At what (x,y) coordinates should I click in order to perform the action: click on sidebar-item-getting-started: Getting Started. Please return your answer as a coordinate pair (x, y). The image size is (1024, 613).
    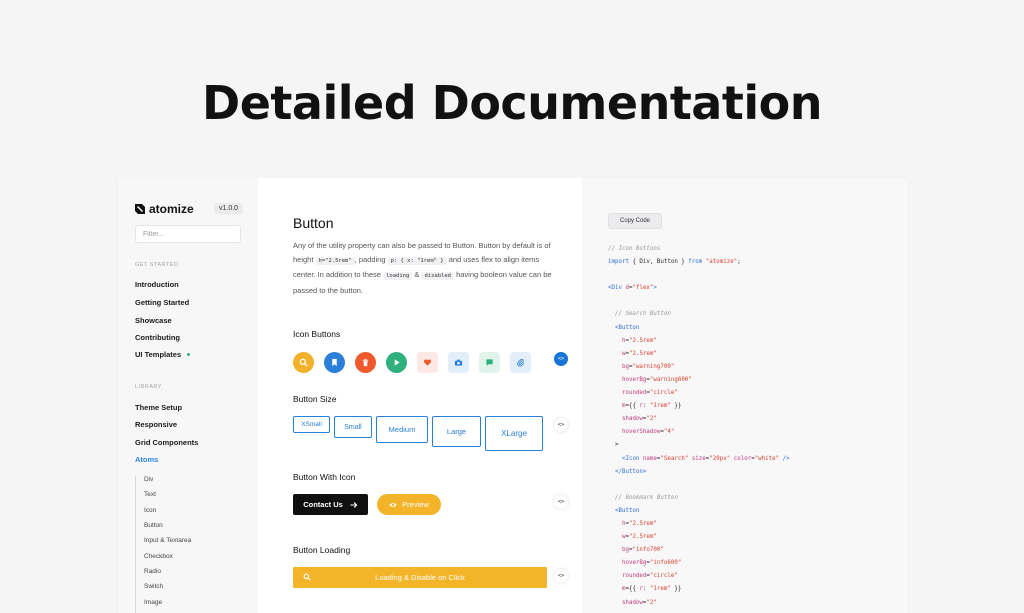
    Looking at the image, I should click on (162, 302).